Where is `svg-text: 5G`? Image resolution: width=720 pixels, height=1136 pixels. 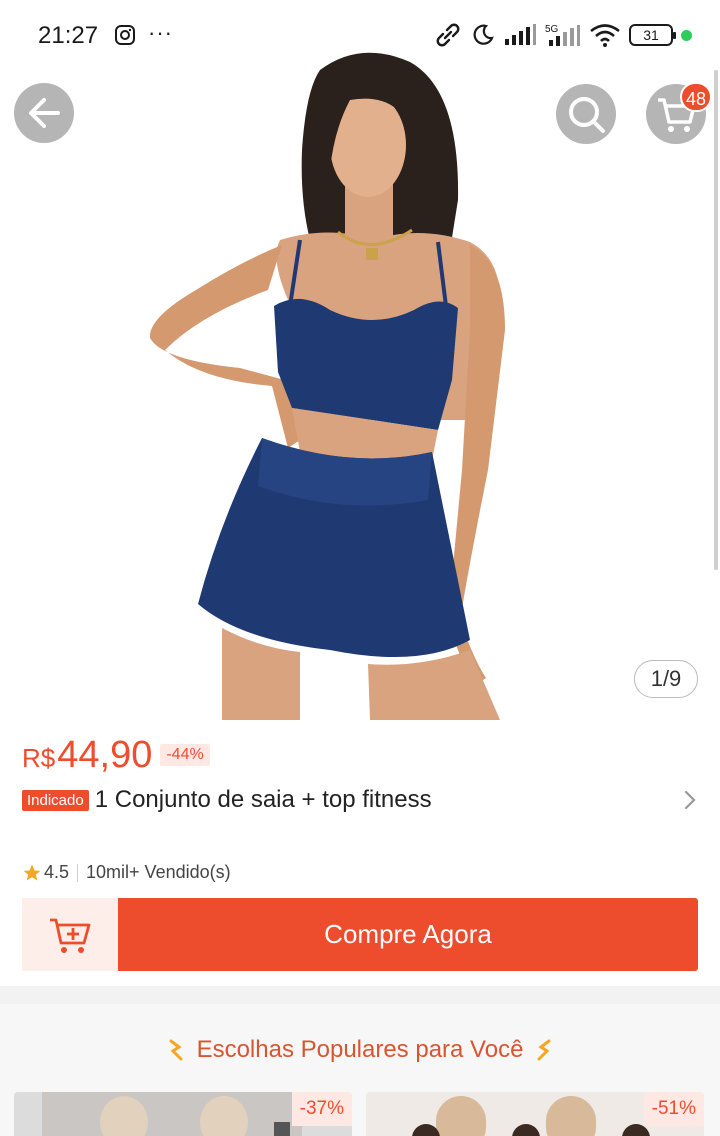 svg-text: 5G is located at coordinates (552, 29).